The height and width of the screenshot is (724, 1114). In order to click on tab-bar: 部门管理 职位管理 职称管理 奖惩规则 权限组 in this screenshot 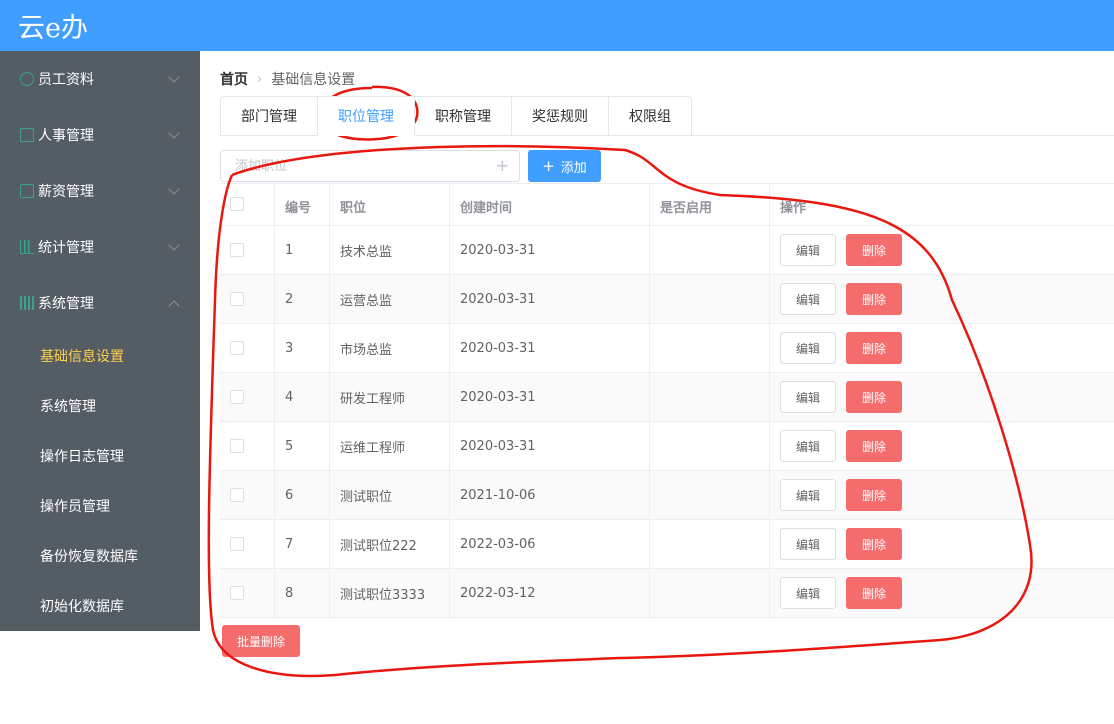, I will do `click(456, 116)`.